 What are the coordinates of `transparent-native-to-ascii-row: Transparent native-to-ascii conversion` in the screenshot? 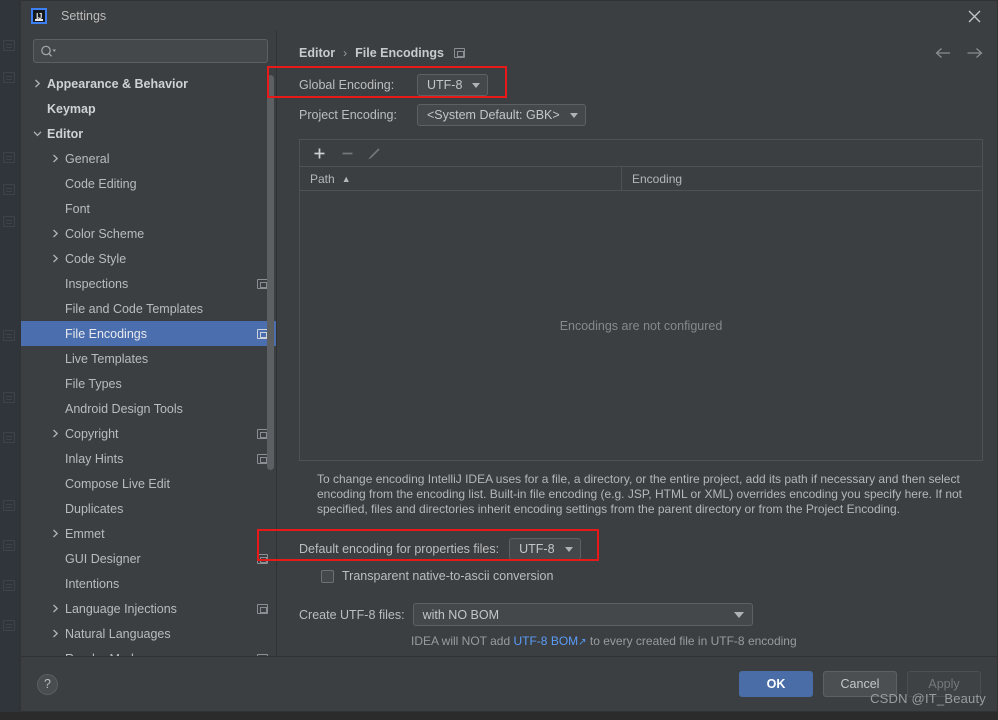 It's located at (641, 576).